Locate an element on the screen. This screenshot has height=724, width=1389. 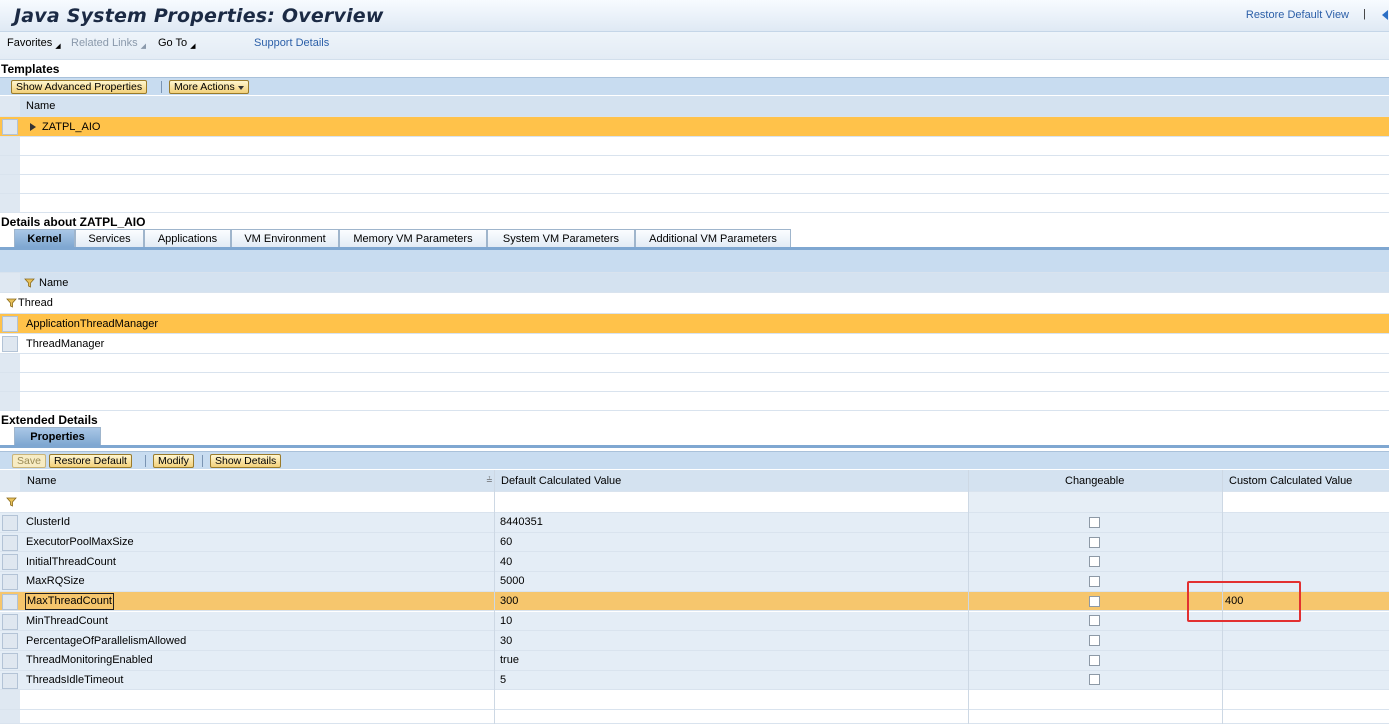
details-row: ThreadManager is located at coordinates (694, 344).